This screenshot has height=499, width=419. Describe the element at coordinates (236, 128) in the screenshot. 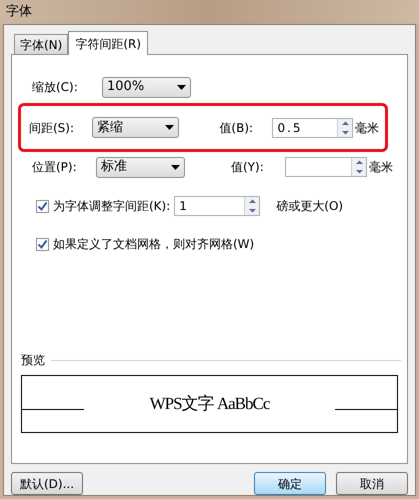

I see `field-label: 值(B):` at that location.